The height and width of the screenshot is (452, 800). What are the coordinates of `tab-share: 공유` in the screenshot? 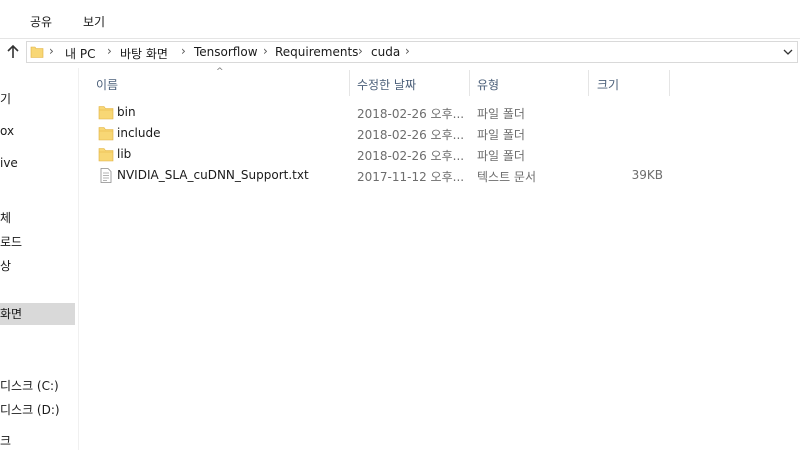 It's located at (41, 21).